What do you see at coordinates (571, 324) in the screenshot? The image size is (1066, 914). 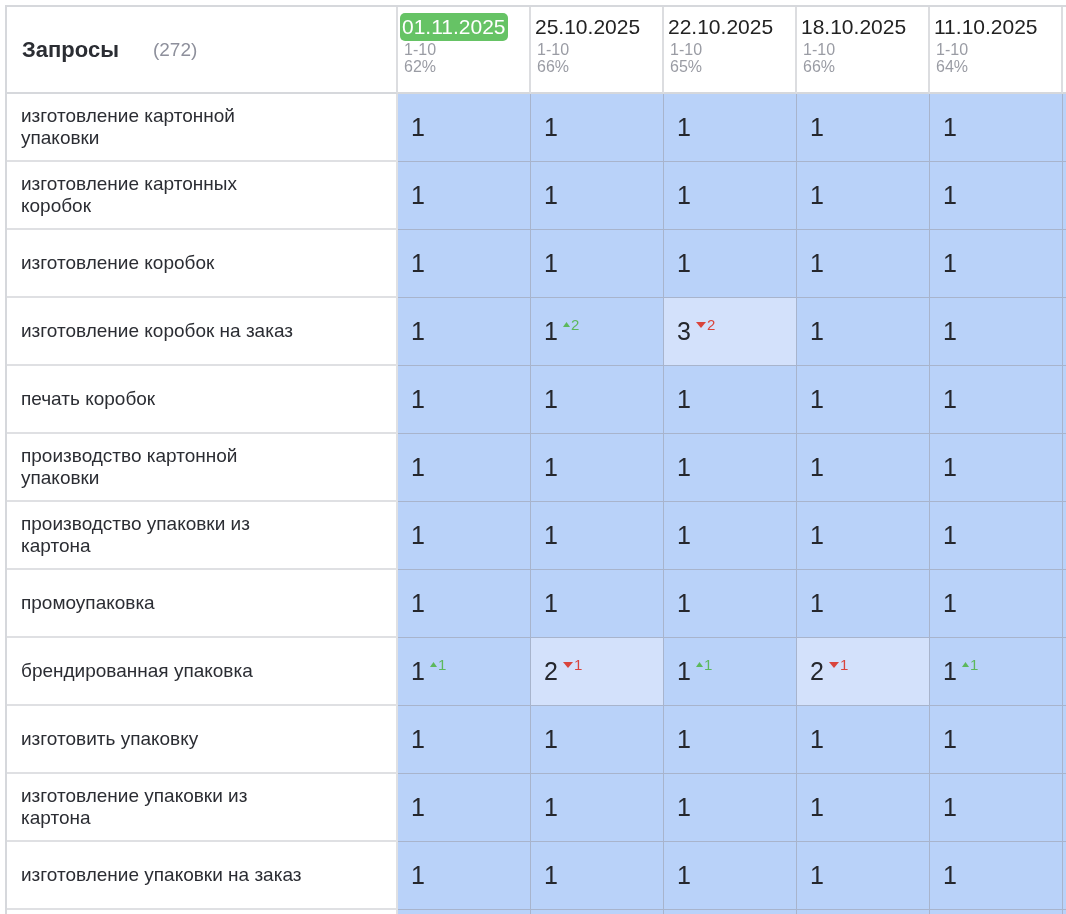 I see `position-change: 2` at bounding box center [571, 324].